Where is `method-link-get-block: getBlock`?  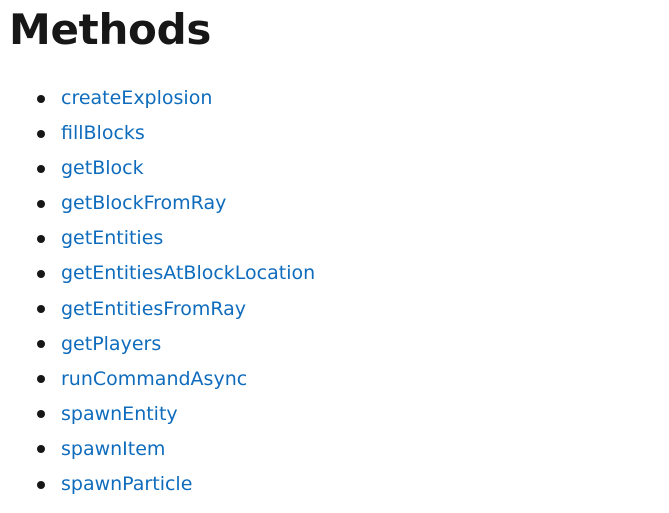 method-link-get-block: getBlock is located at coordinates (102, 168).